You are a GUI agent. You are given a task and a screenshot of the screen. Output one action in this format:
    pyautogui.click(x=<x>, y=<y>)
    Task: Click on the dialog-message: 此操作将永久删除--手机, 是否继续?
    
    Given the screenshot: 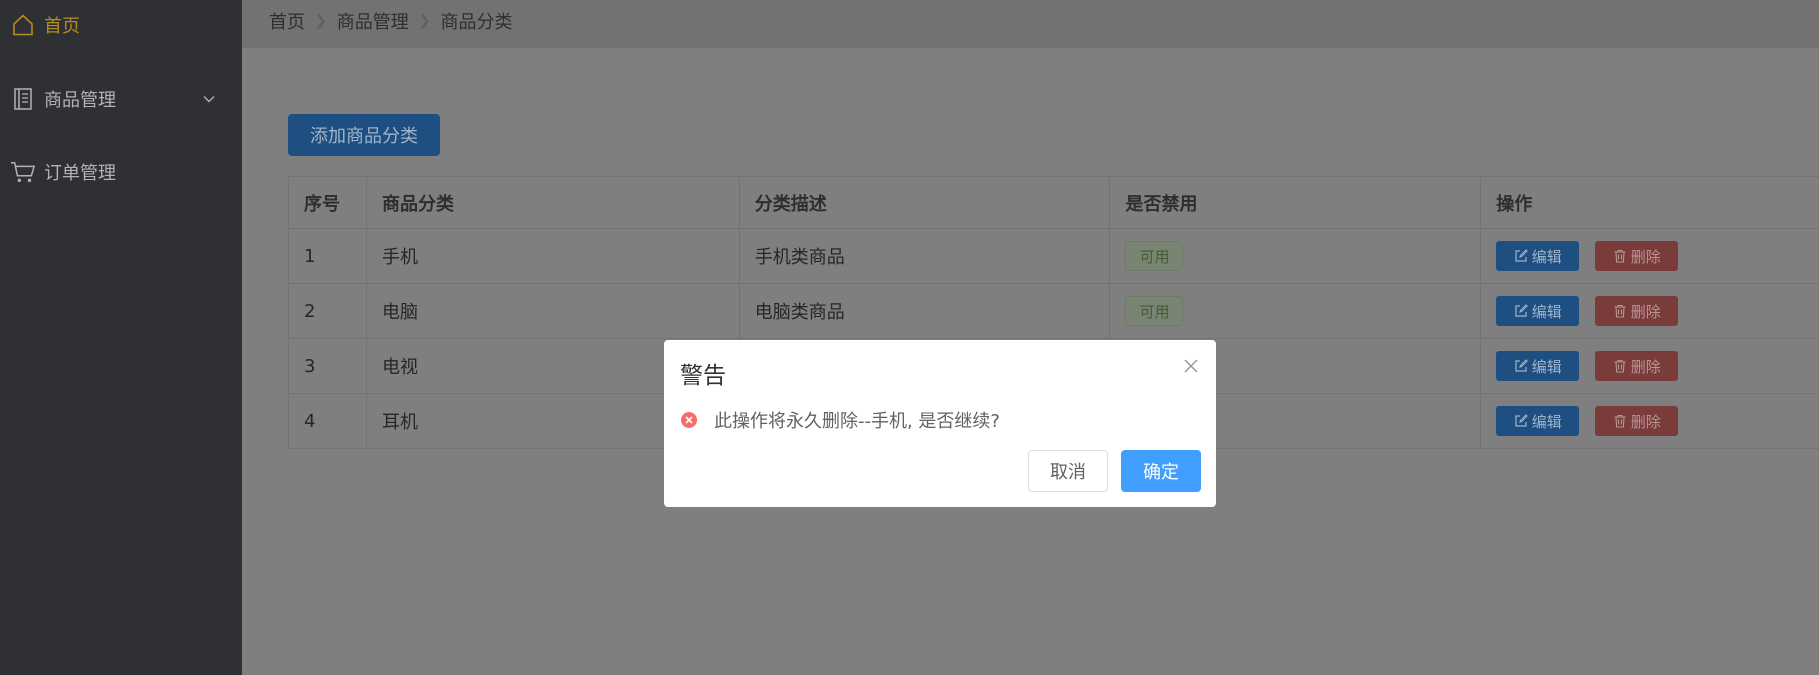 What is the action you would take?
    pyautogui.click(x=840, y=420)
    